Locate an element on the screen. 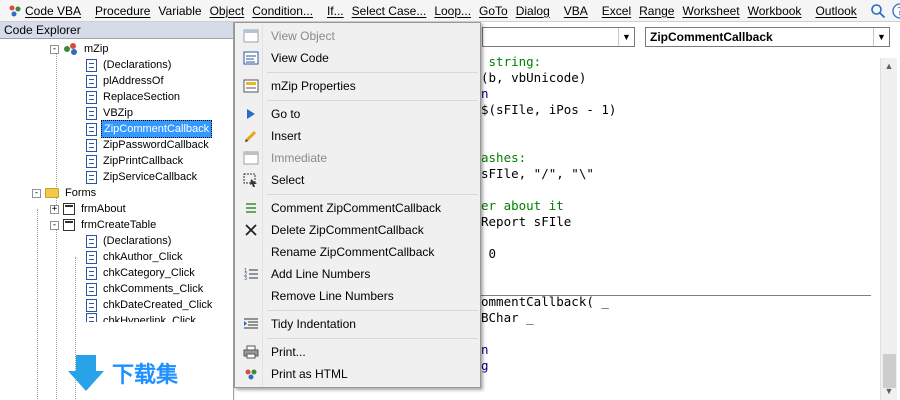  code-line: er about it is located at coordinates (522, 205).